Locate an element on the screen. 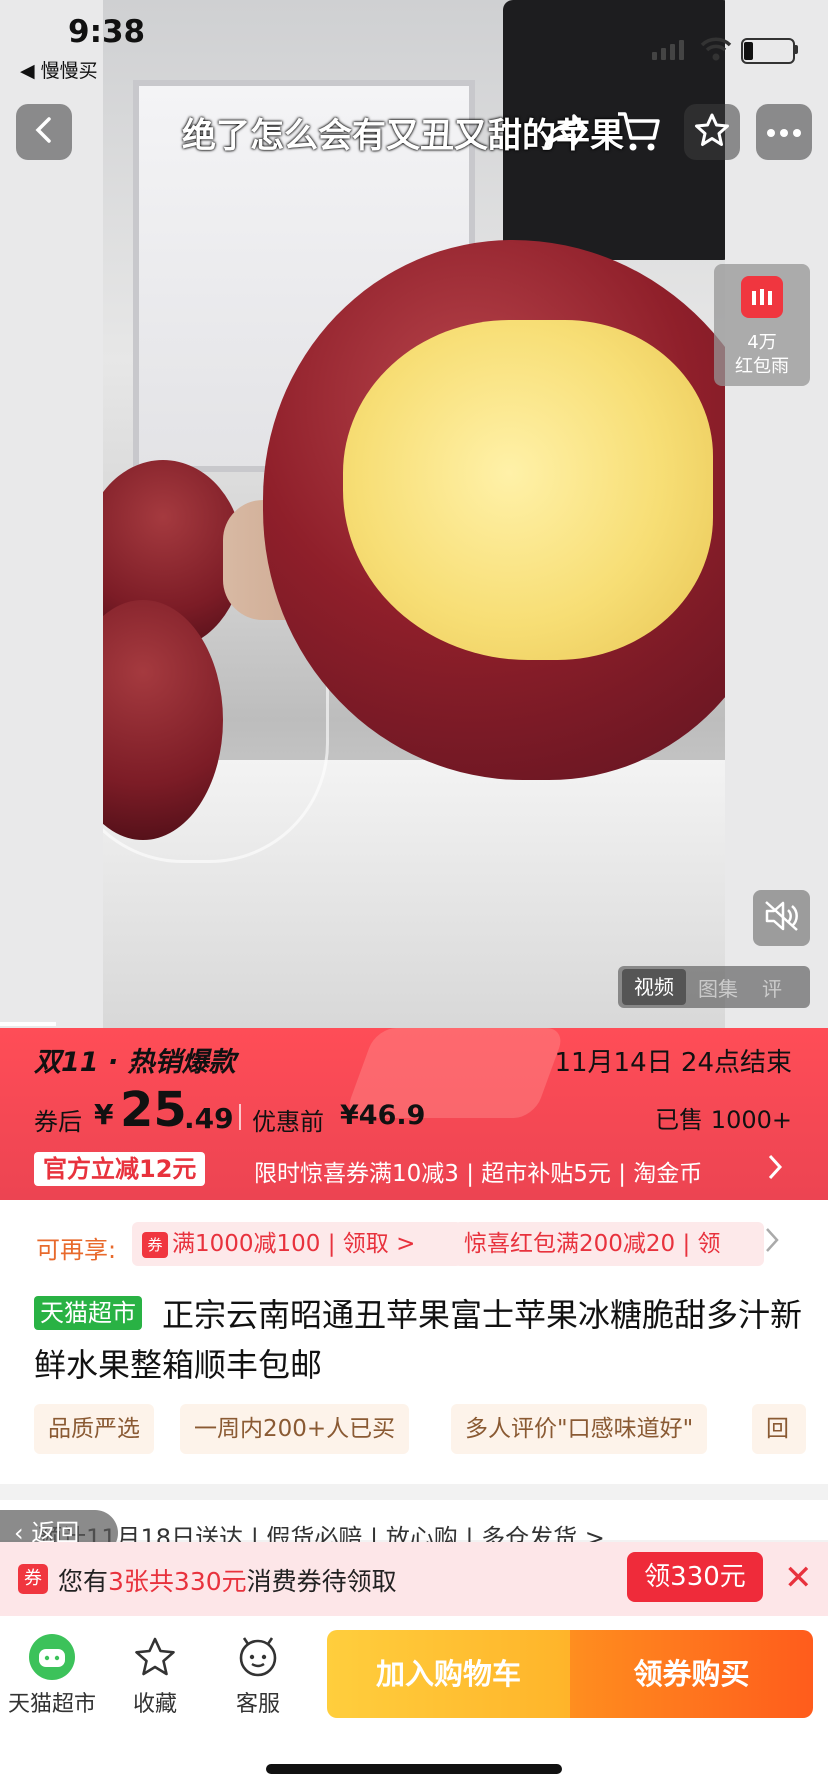 Image resolution: width=828 pixels, height=1792 pixels. coupon-notice-text: 您有3张共330元消费券待领取 is located at coordinates (227, 1580).